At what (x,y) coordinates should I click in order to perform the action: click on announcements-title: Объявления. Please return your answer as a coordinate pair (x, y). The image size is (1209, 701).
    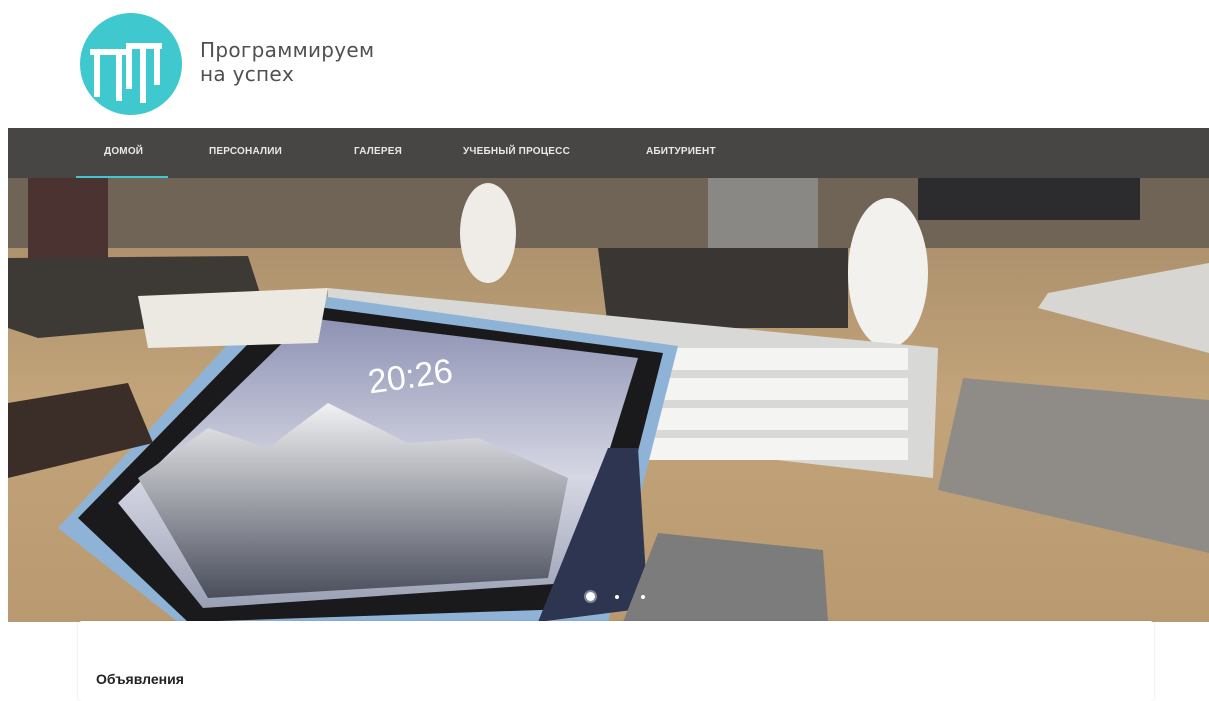
    Looking at the image, I should click on (140, 679).